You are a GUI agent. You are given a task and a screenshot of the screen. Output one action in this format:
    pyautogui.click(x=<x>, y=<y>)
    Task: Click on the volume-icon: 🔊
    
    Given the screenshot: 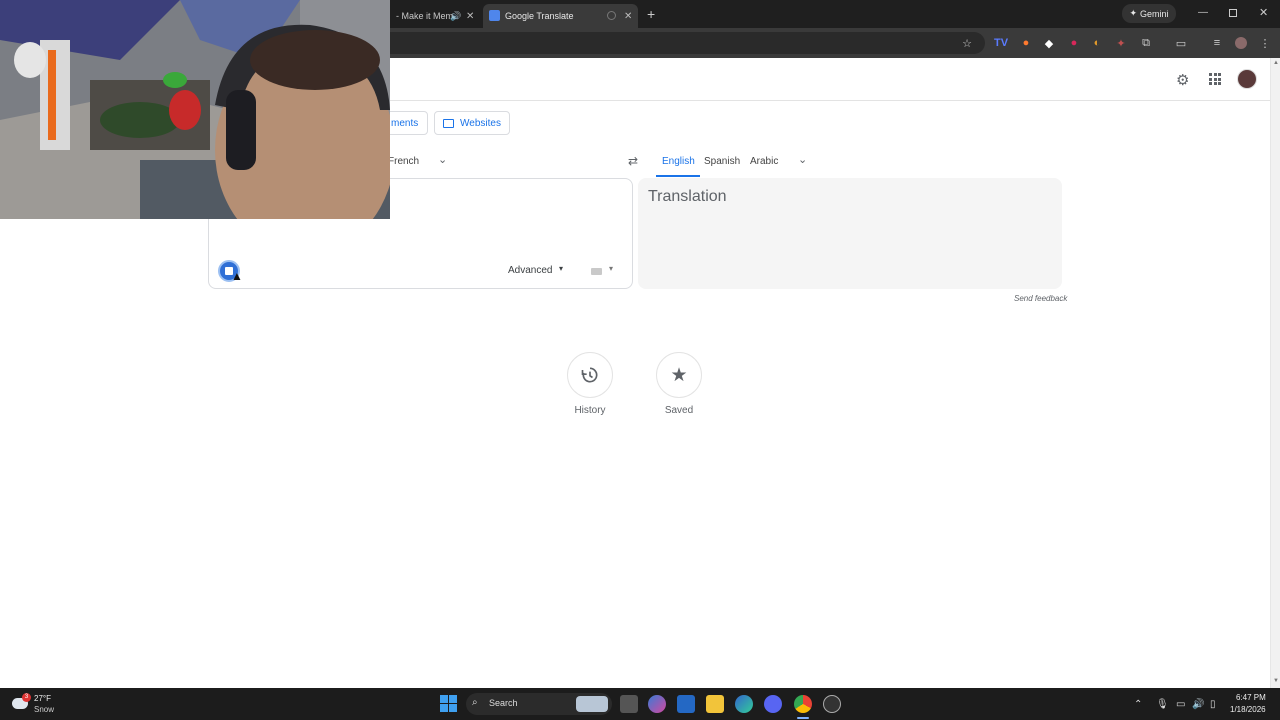 What is the action you would take?
    pyautogui.click(x=1198, y=704)
    